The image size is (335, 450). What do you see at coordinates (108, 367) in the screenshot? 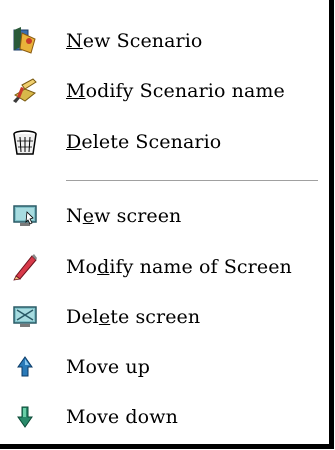
I see `menu-item-label: Move up` at bounding box center [108, 367].